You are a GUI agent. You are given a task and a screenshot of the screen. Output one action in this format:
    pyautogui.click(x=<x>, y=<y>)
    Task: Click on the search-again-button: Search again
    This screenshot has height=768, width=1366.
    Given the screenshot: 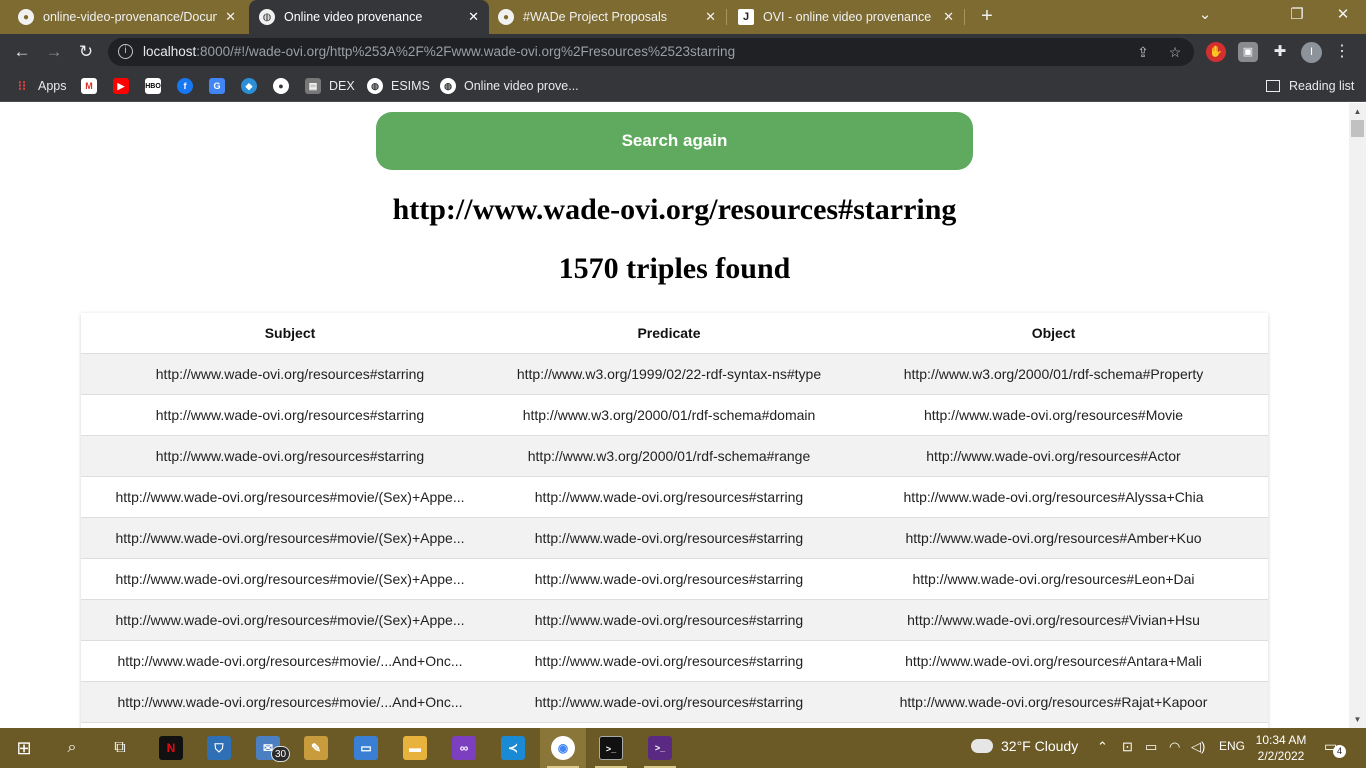 What is the action you would take?
    pyautogui.click(x=674, y=141)
    